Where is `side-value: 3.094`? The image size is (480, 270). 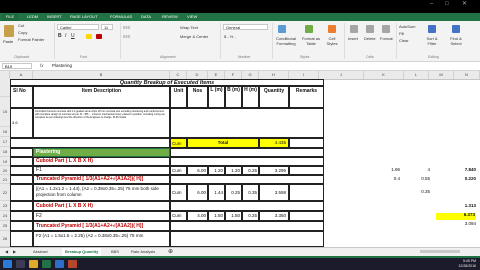
side-value: 3.094 is located at coordinates (463, 224).